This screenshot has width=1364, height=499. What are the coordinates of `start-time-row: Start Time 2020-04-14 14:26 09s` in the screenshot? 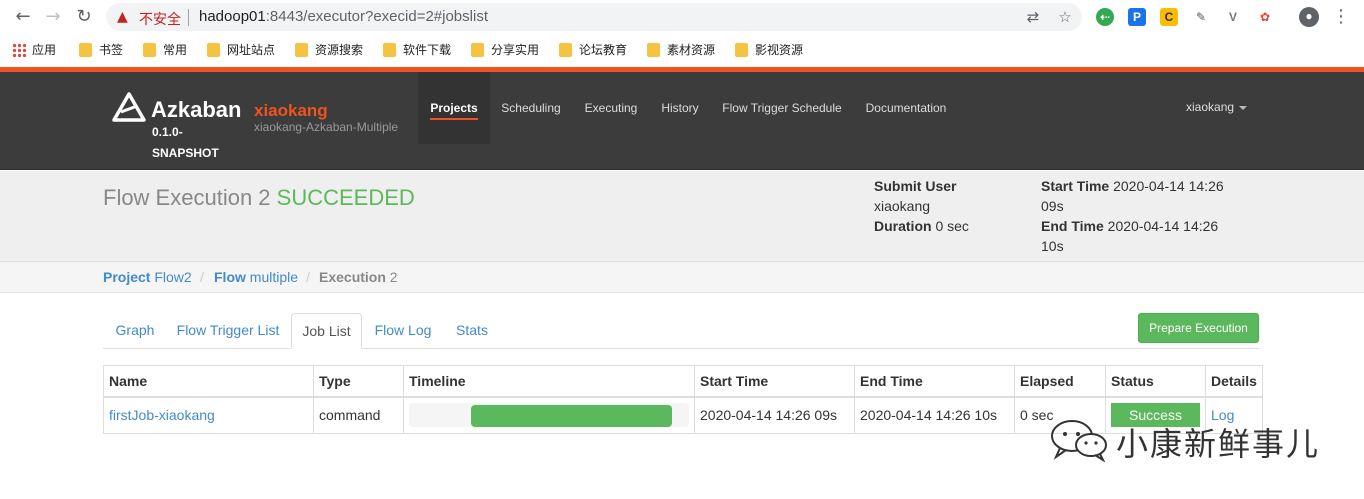 It's located at (1136, 196).